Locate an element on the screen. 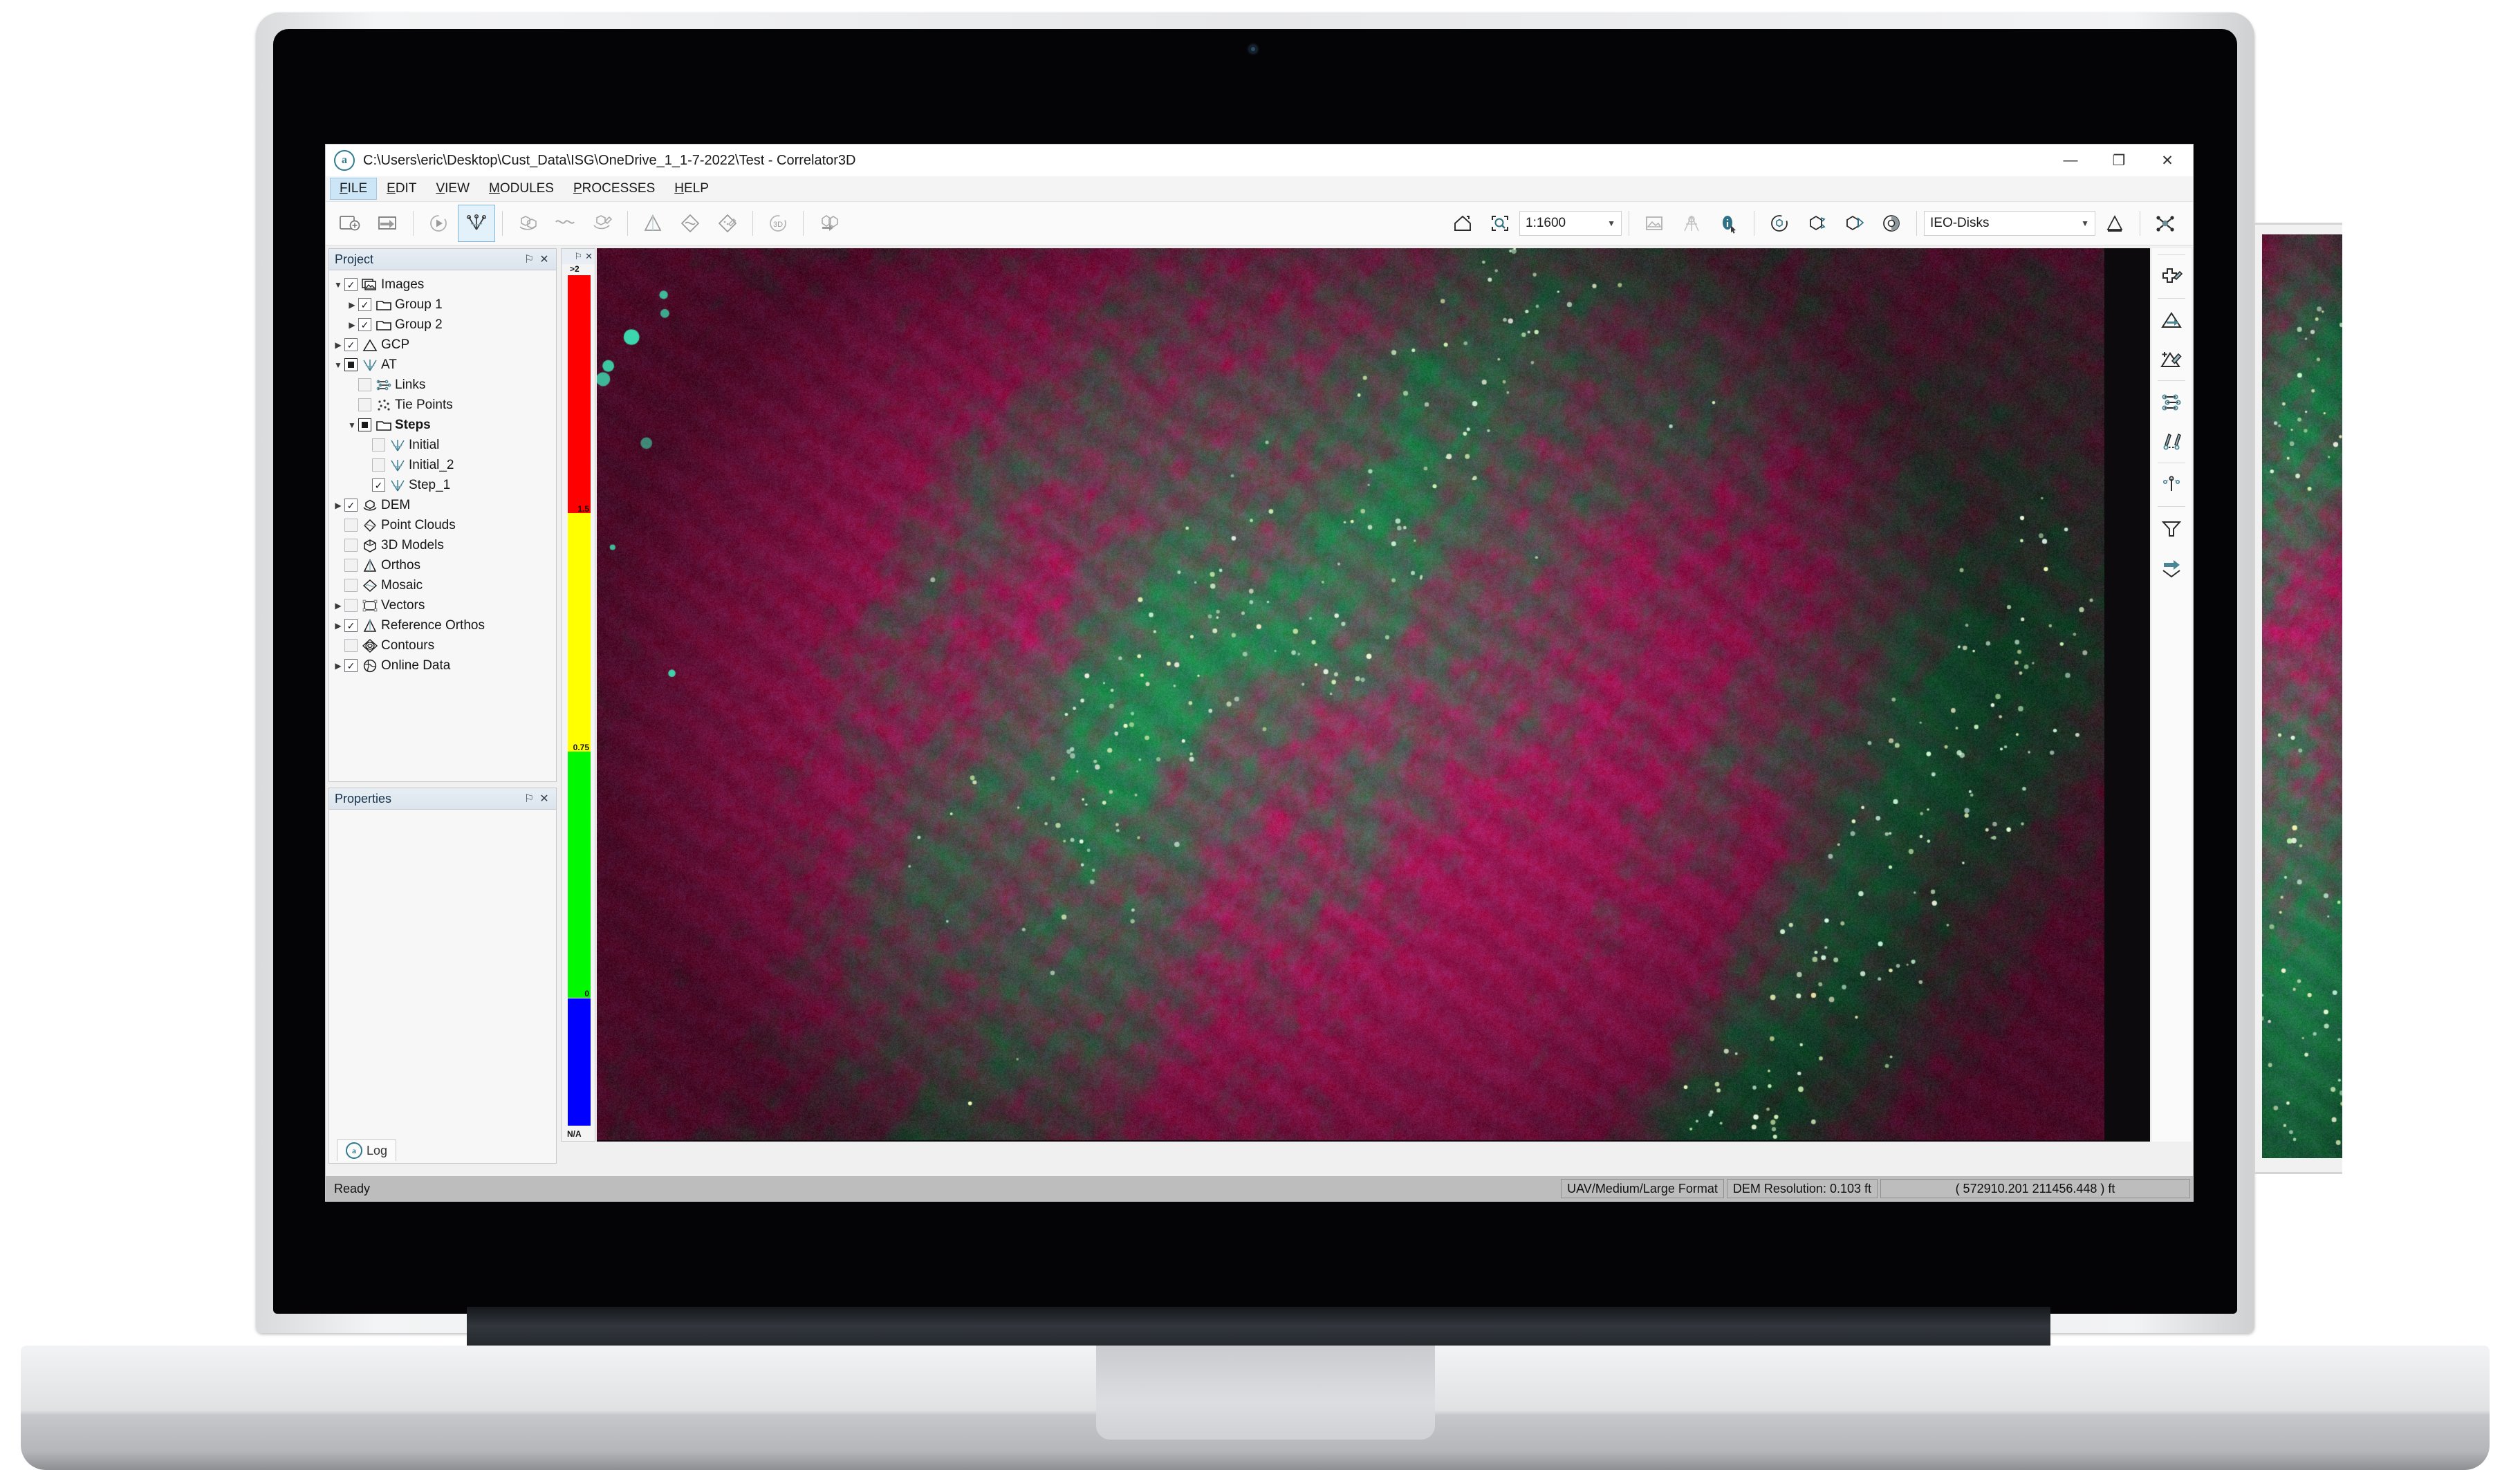  info-tool-icon is located at coordinates (1729, 223).